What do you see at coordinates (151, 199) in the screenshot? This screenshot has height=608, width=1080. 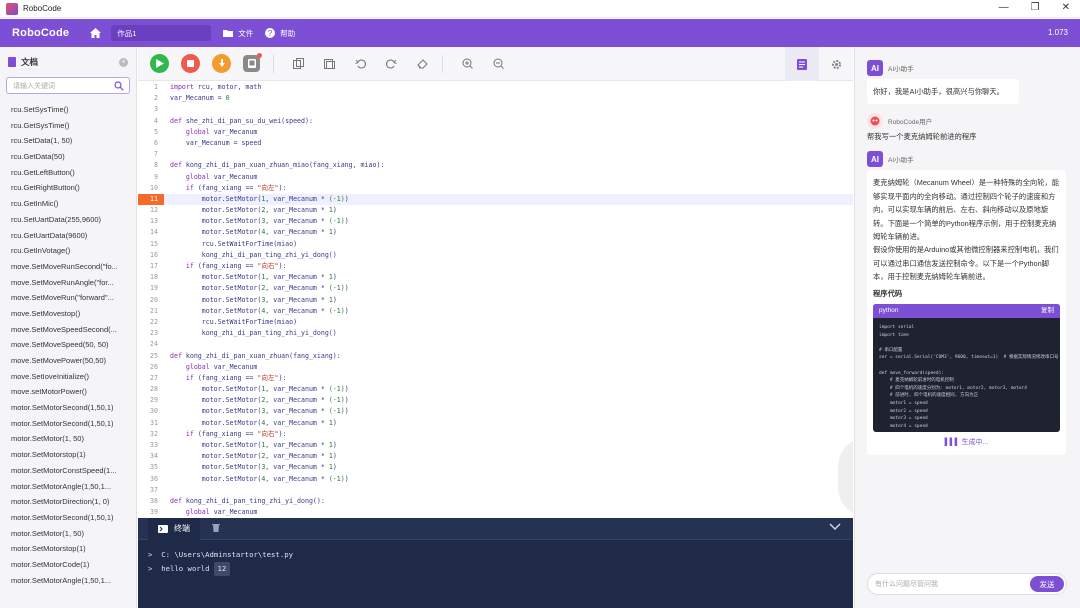 I see `line-number: 11` at bounding box center [151, 199].